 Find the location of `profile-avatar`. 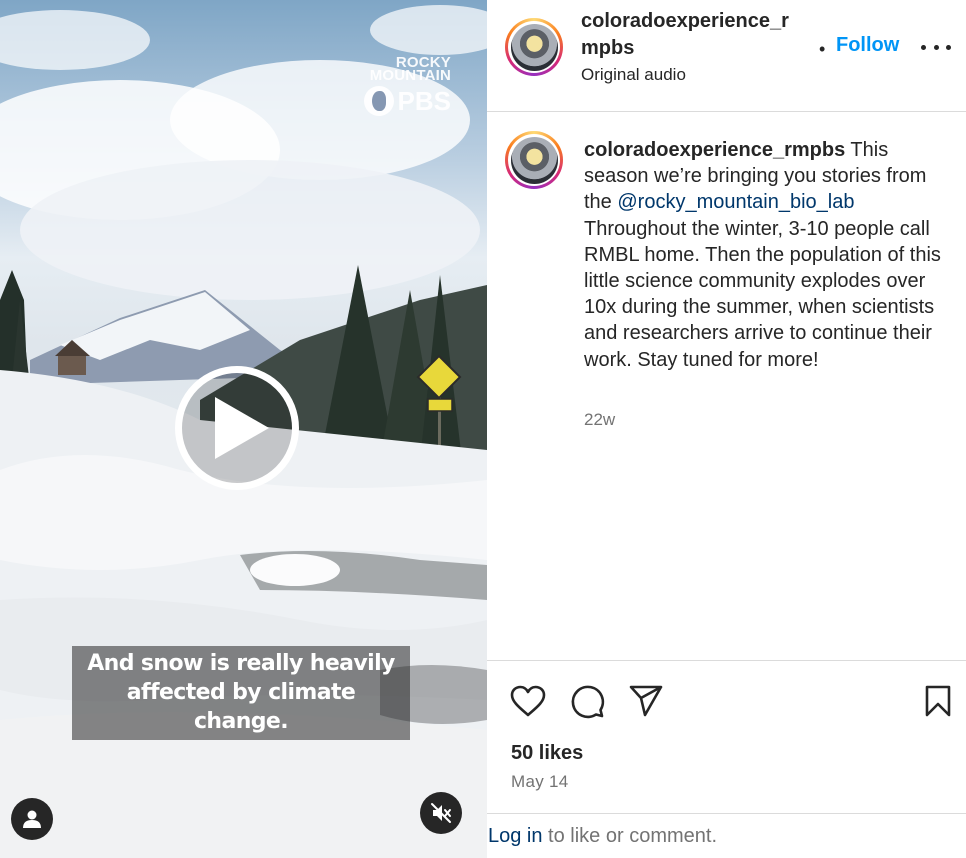

profile-avatar is located at coordinates (534, 47).